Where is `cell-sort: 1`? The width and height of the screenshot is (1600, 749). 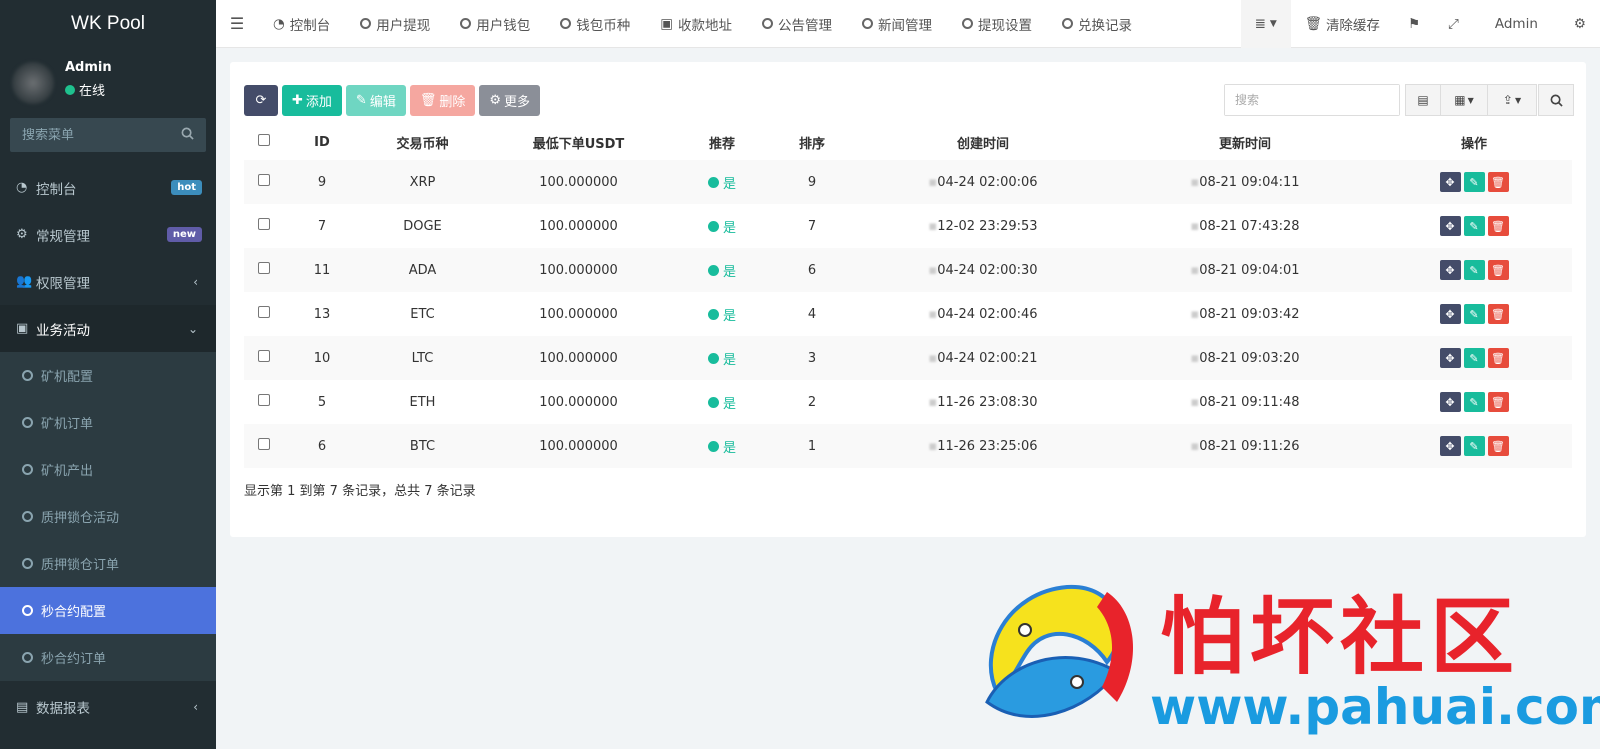
cell-sort: 1 is located at coordinates (812, 446).